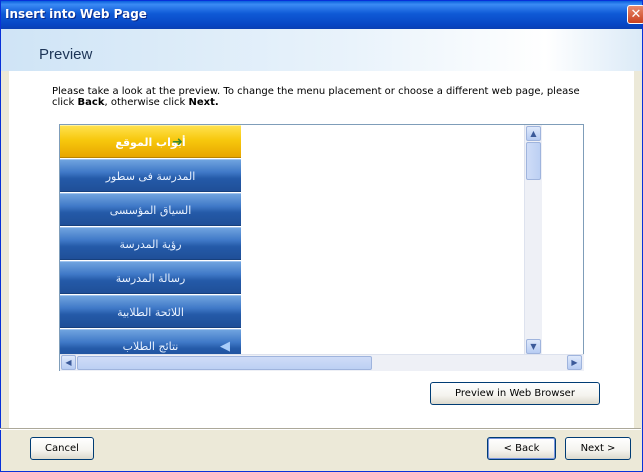 The height and width of the screenshot is (472, 643). Describe the element at coordinates (321, 50) in the screenshot. I see `wizard-header: Preview` at that location.